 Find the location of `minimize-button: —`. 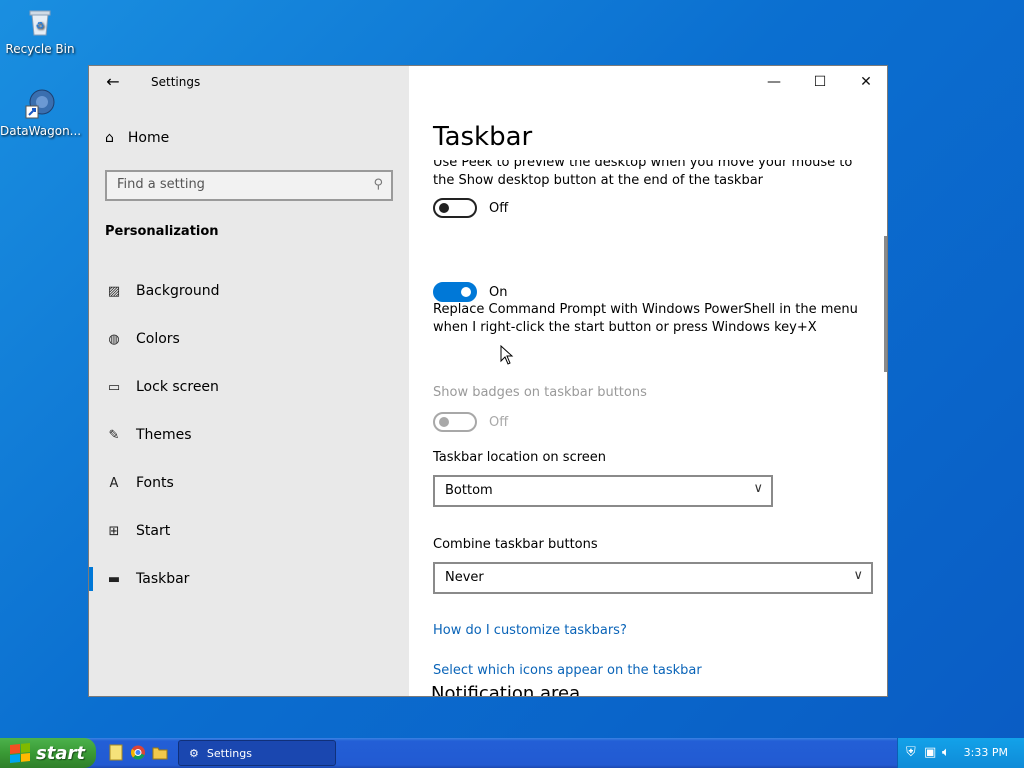

minimize-button: — is located at coordinates (774, 82).